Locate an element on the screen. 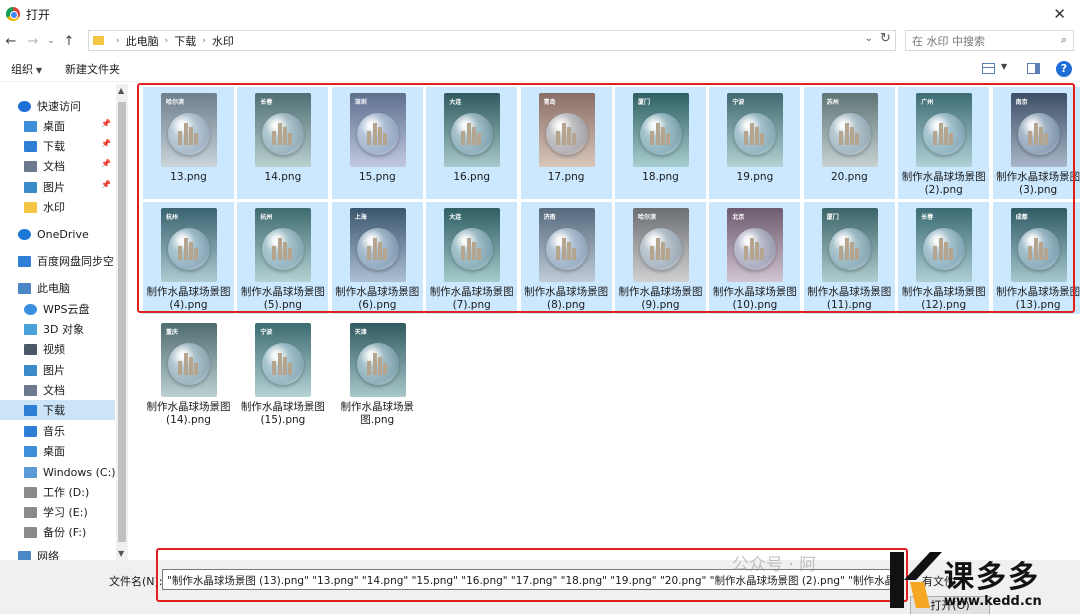  file-item: 重庆 制作水晶球场景图 (14).png is located at coordinates (188, 373).